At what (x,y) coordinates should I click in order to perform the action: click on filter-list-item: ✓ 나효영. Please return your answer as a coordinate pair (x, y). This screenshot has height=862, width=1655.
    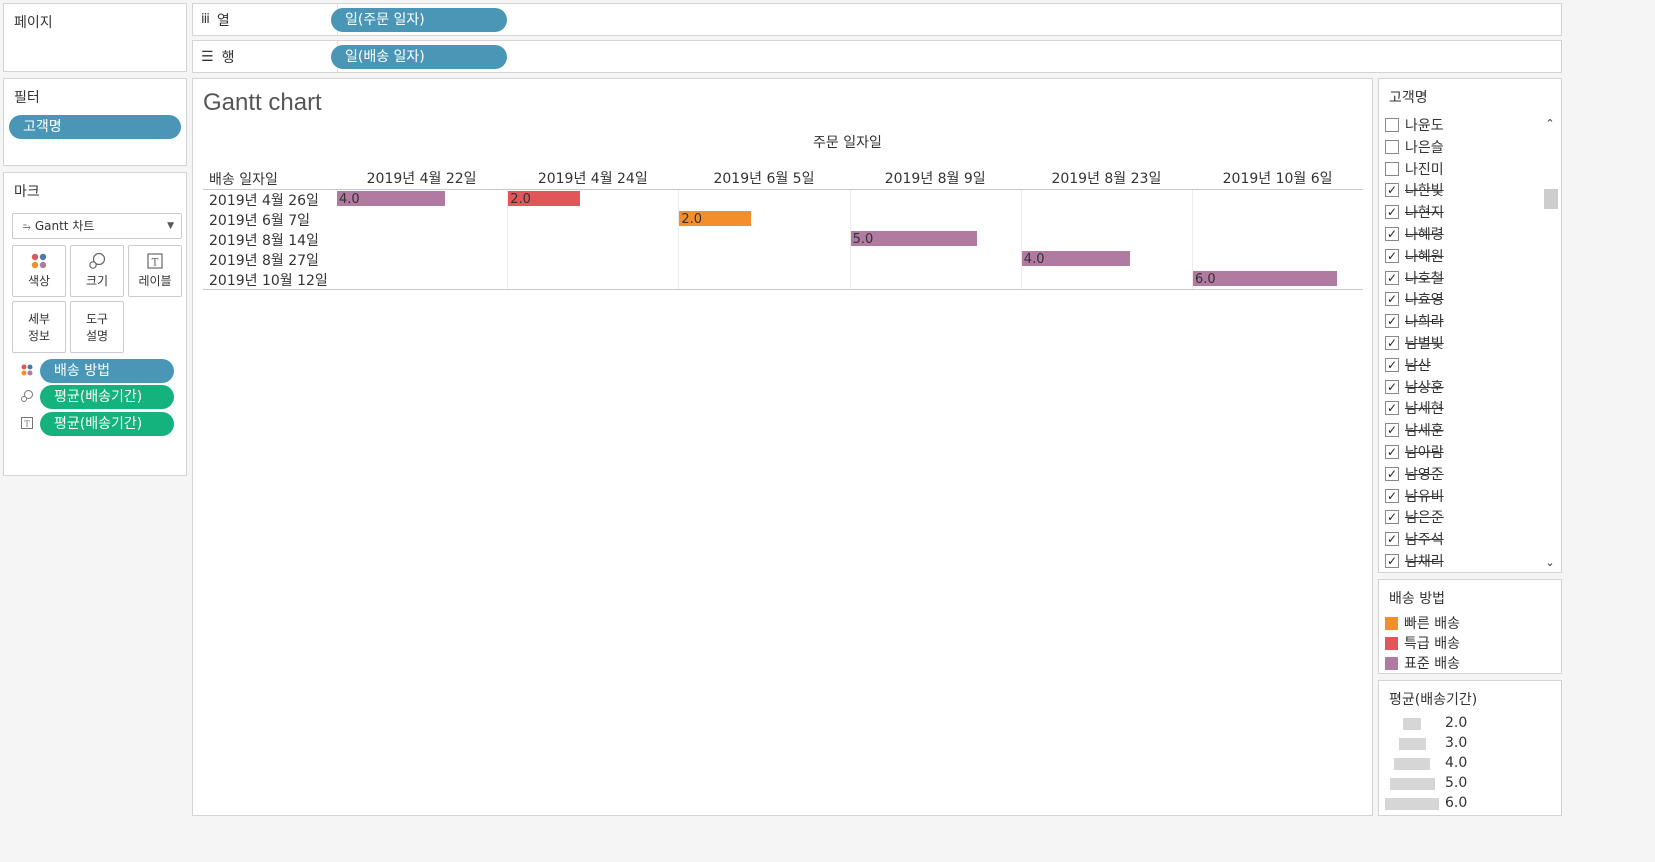
    Looking at the image, I should click on (1414, 299).